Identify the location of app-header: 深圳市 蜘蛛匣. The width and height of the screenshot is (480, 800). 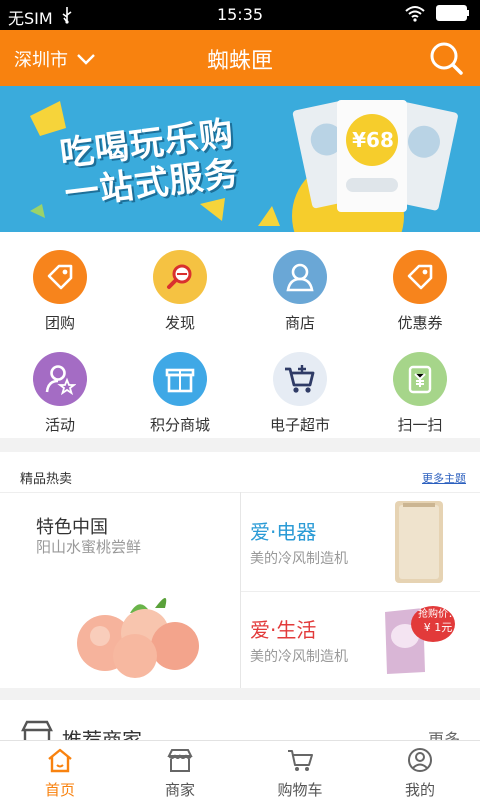
(240, 58).